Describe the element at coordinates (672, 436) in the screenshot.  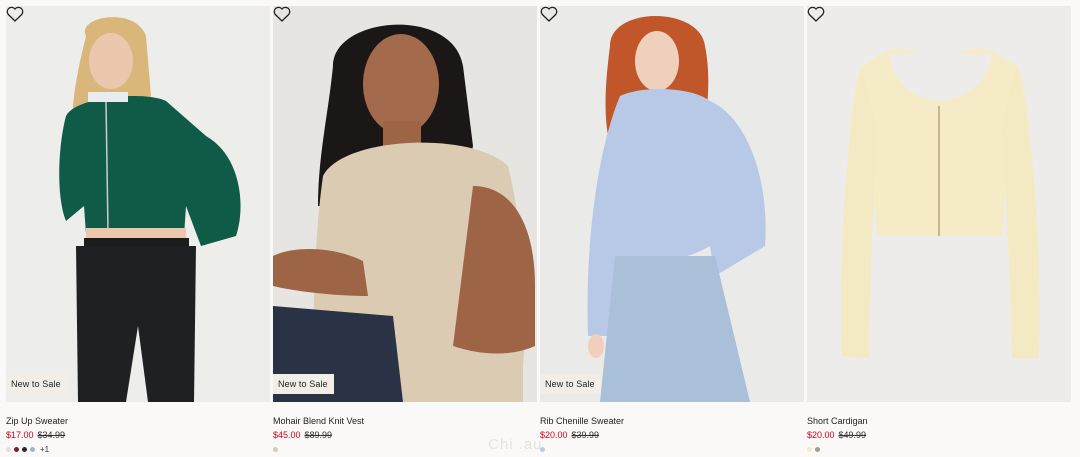
I see `product-price: $20.00 $39.99` at that location.